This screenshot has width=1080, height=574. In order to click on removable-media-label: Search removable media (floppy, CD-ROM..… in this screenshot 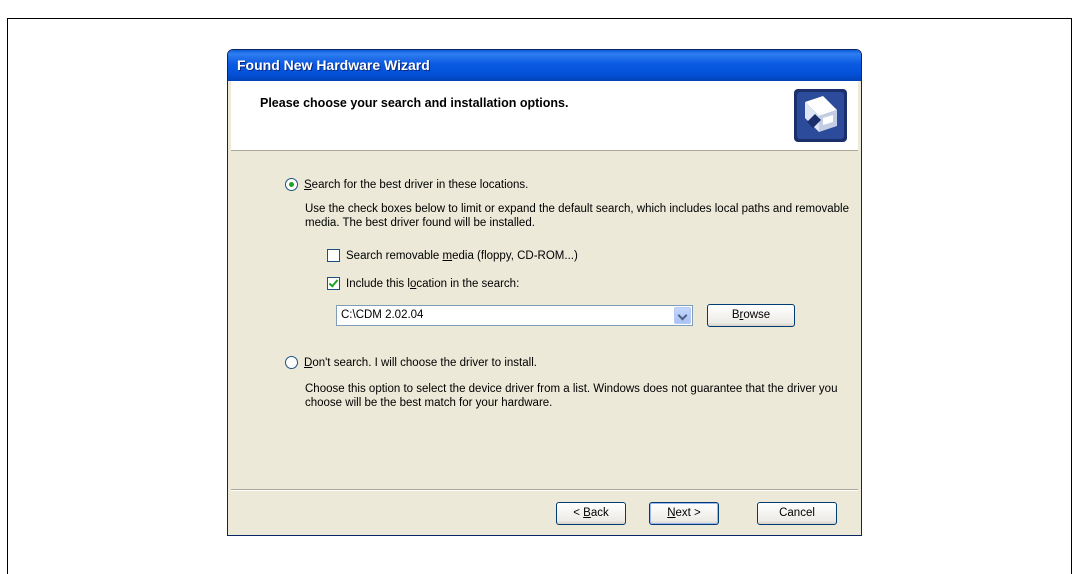, I will do `click(462, 255)`.